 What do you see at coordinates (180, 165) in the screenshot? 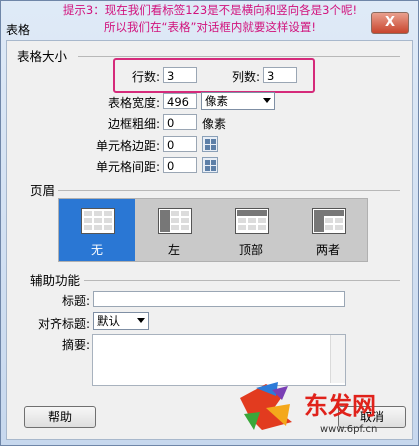
I see `cell-spacing-input: 0` at bounding box center [180, 165].